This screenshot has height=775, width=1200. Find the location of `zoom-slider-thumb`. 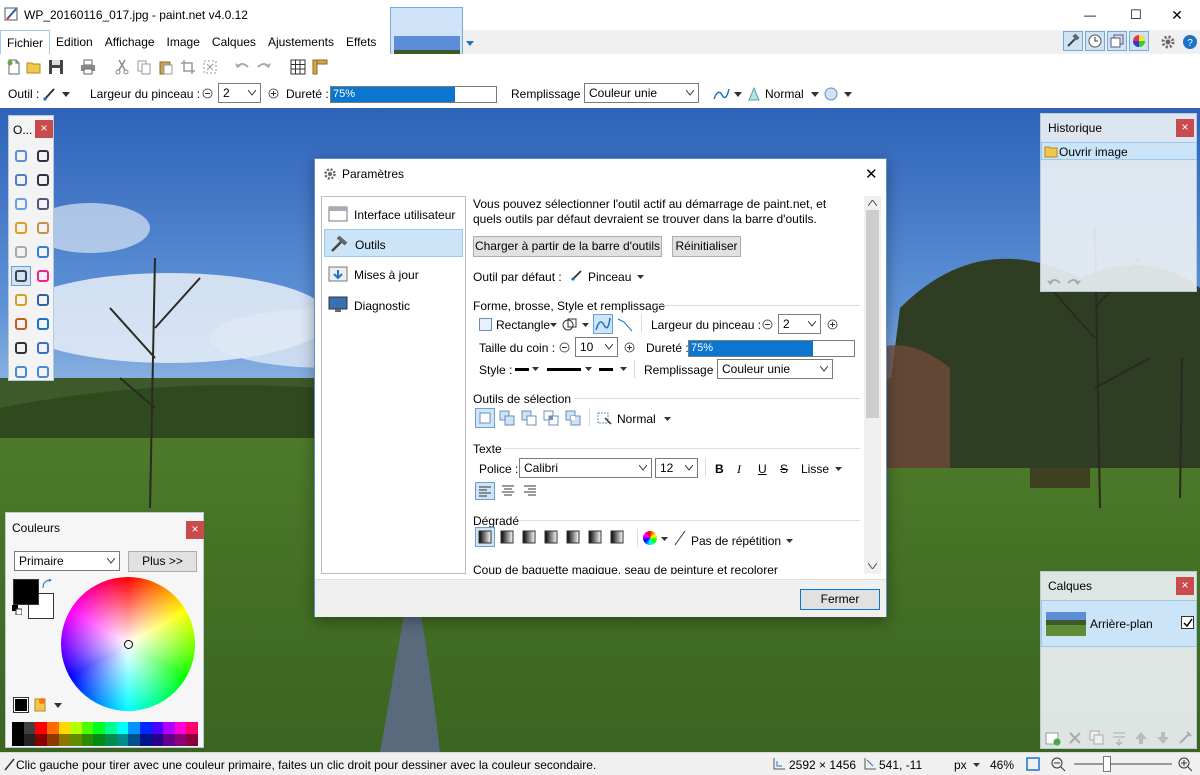

zoom-slider-thumb is located at coordinates (1107, 764).